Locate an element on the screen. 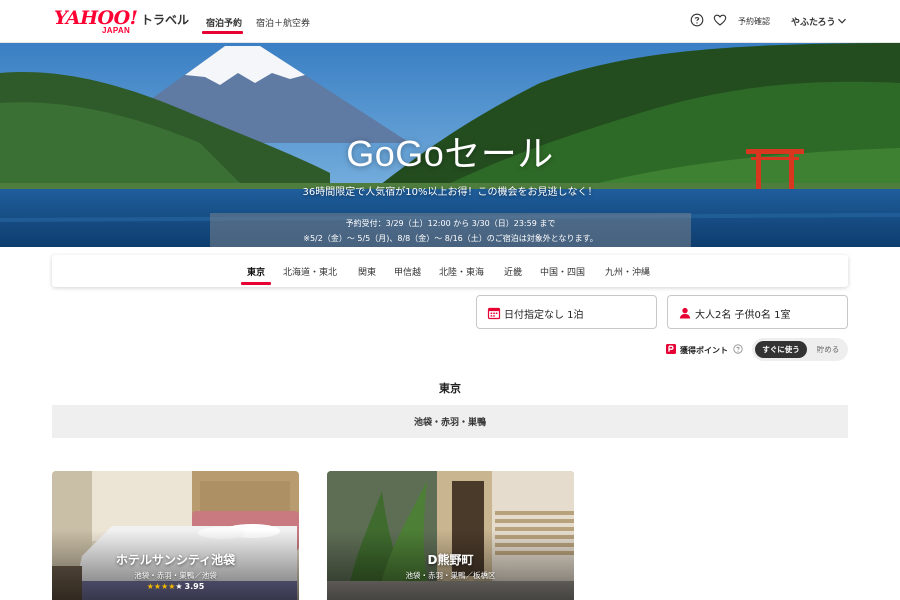  hotel-card: D熊野町 池袋・赤羽・巣鴨／板橋区 is located at coordinates (450, 535).